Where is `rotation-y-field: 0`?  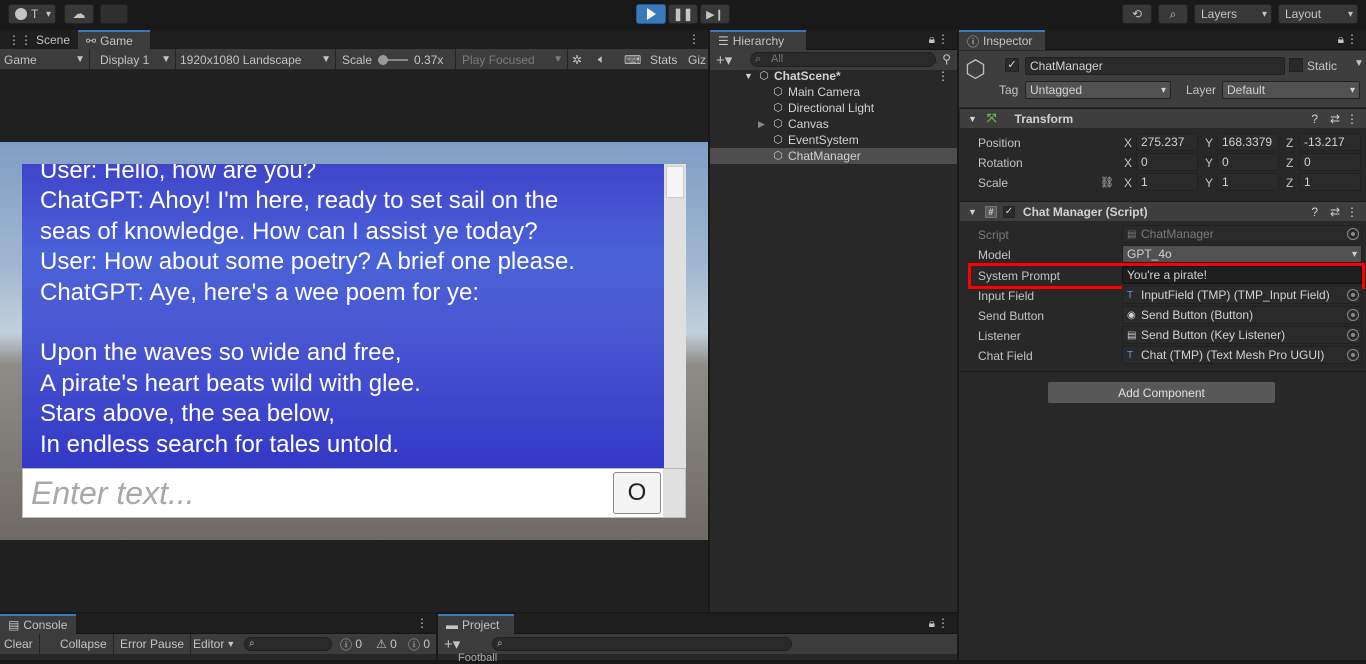 rotation-y-field: 0 is located at coordinates (1248, 162).